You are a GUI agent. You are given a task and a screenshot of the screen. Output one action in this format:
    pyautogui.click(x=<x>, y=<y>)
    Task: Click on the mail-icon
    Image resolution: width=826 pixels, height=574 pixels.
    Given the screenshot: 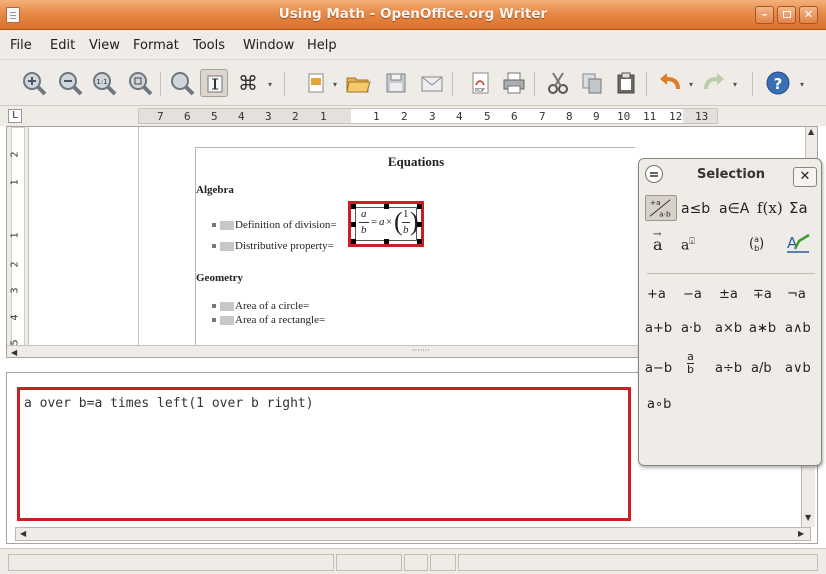 What is the action you would take?
    pyautogui.click(x=432, y=83)
    